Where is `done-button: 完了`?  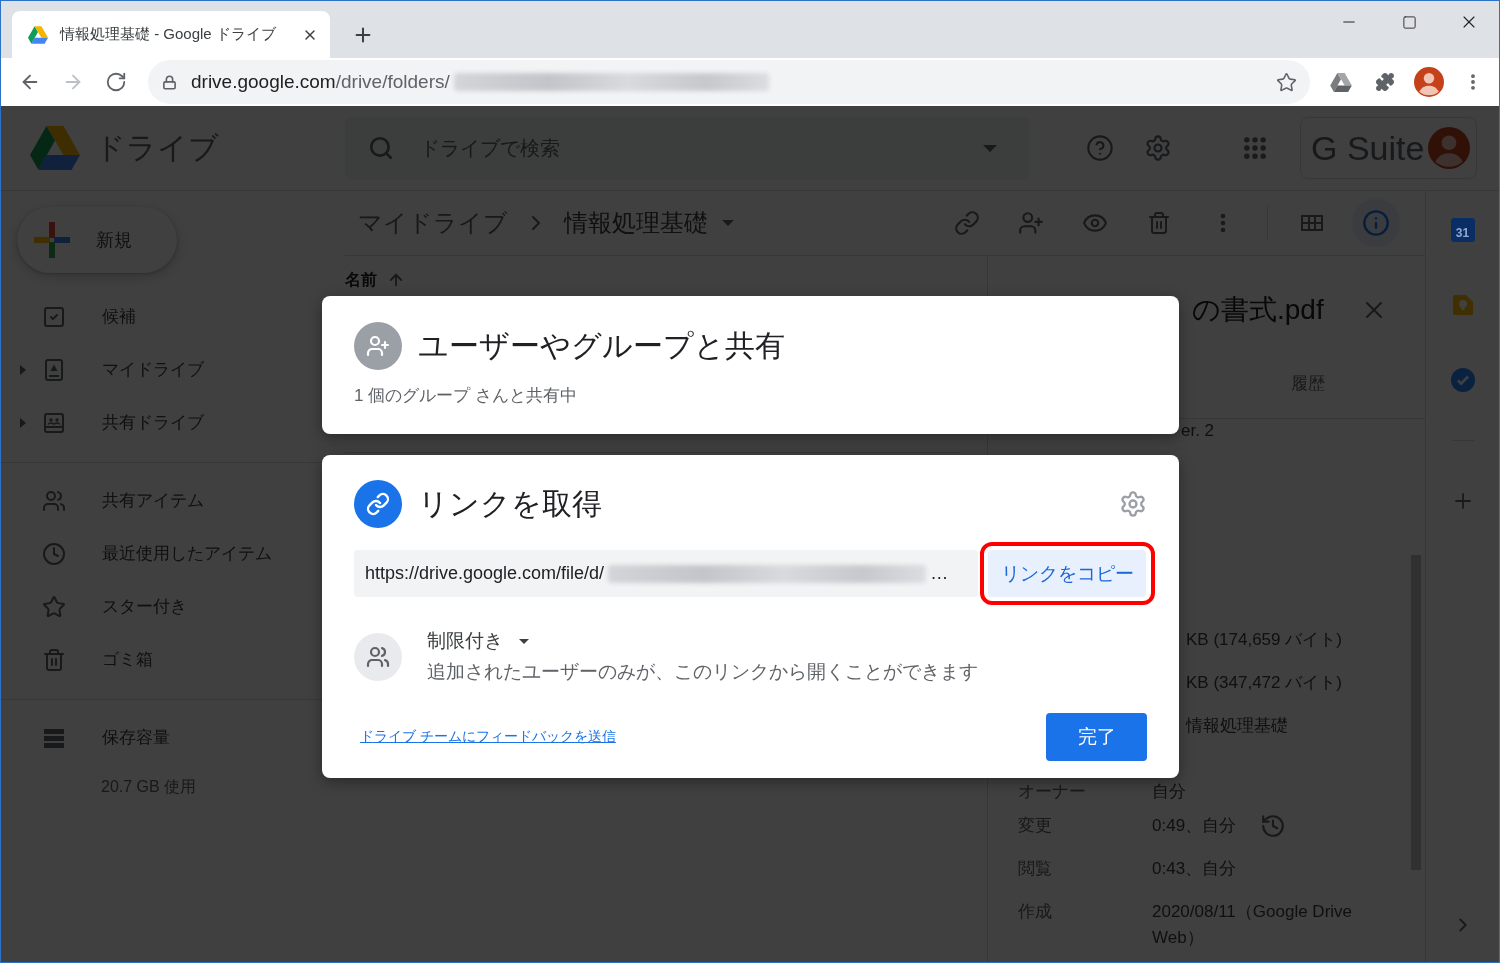
done-button: 完了 is located at coordinates (1096, 737).